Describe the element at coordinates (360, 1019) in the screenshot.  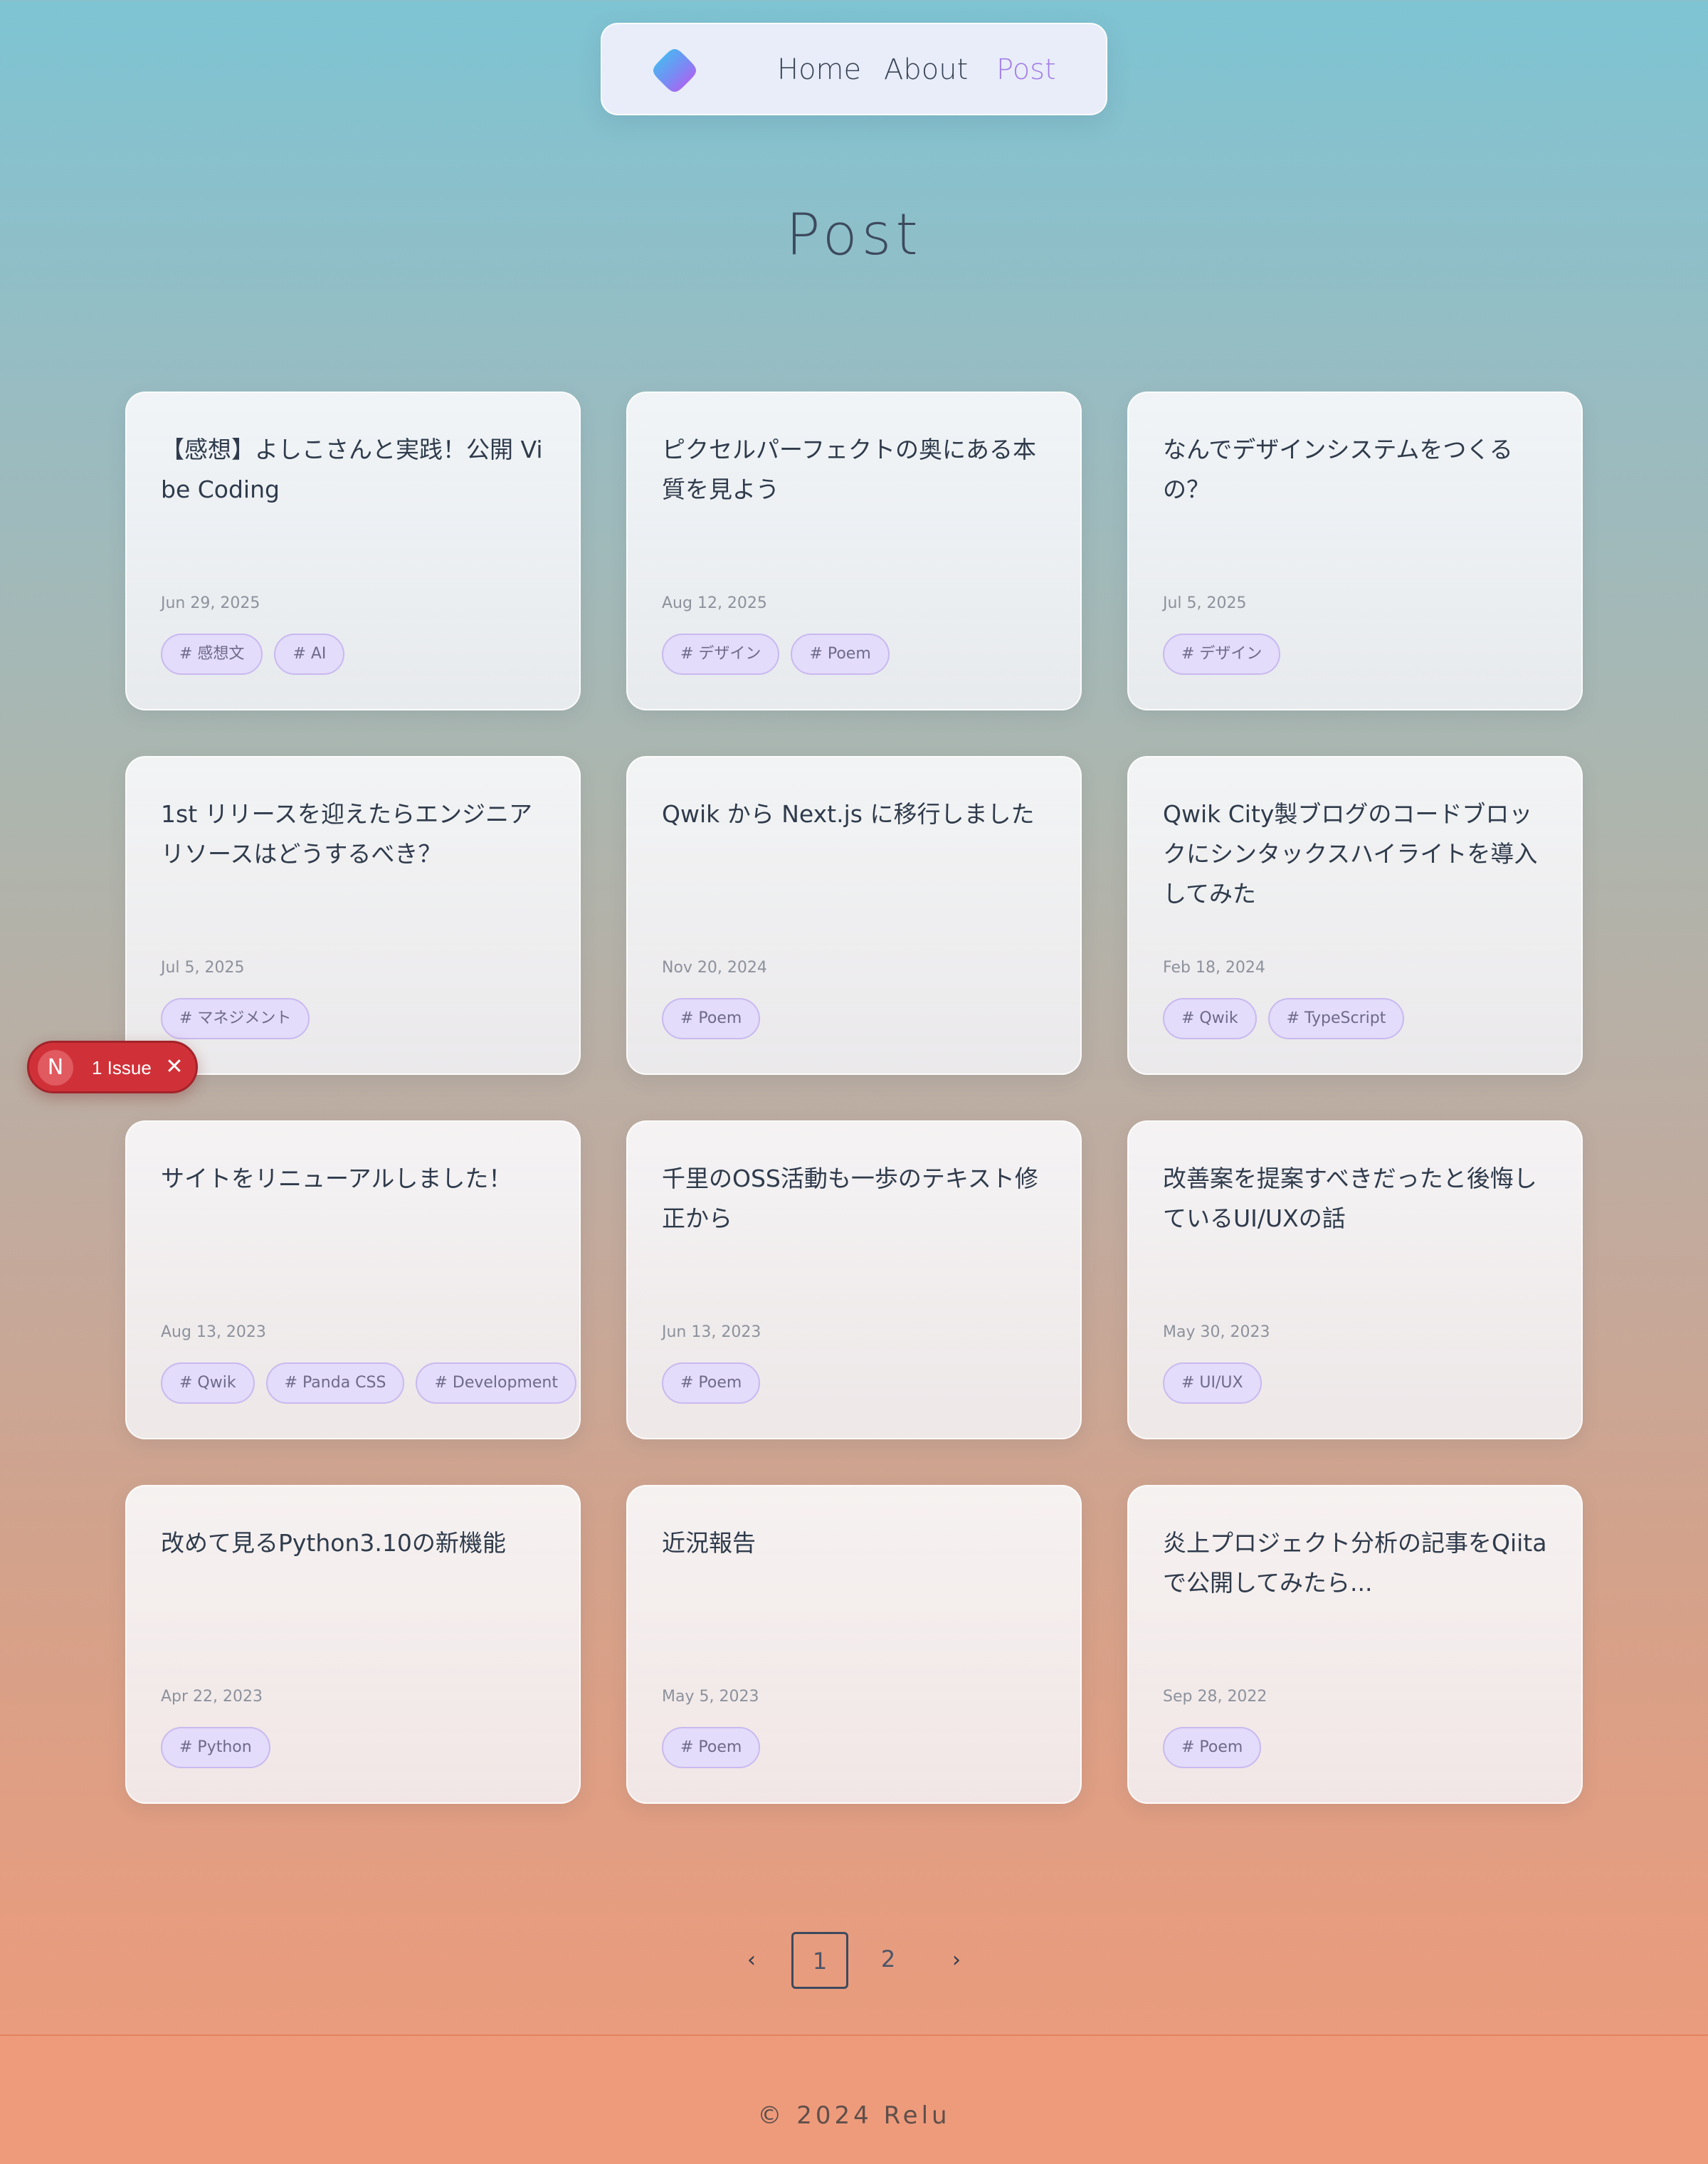
I see `post-tags: # マネジメント` at that location.